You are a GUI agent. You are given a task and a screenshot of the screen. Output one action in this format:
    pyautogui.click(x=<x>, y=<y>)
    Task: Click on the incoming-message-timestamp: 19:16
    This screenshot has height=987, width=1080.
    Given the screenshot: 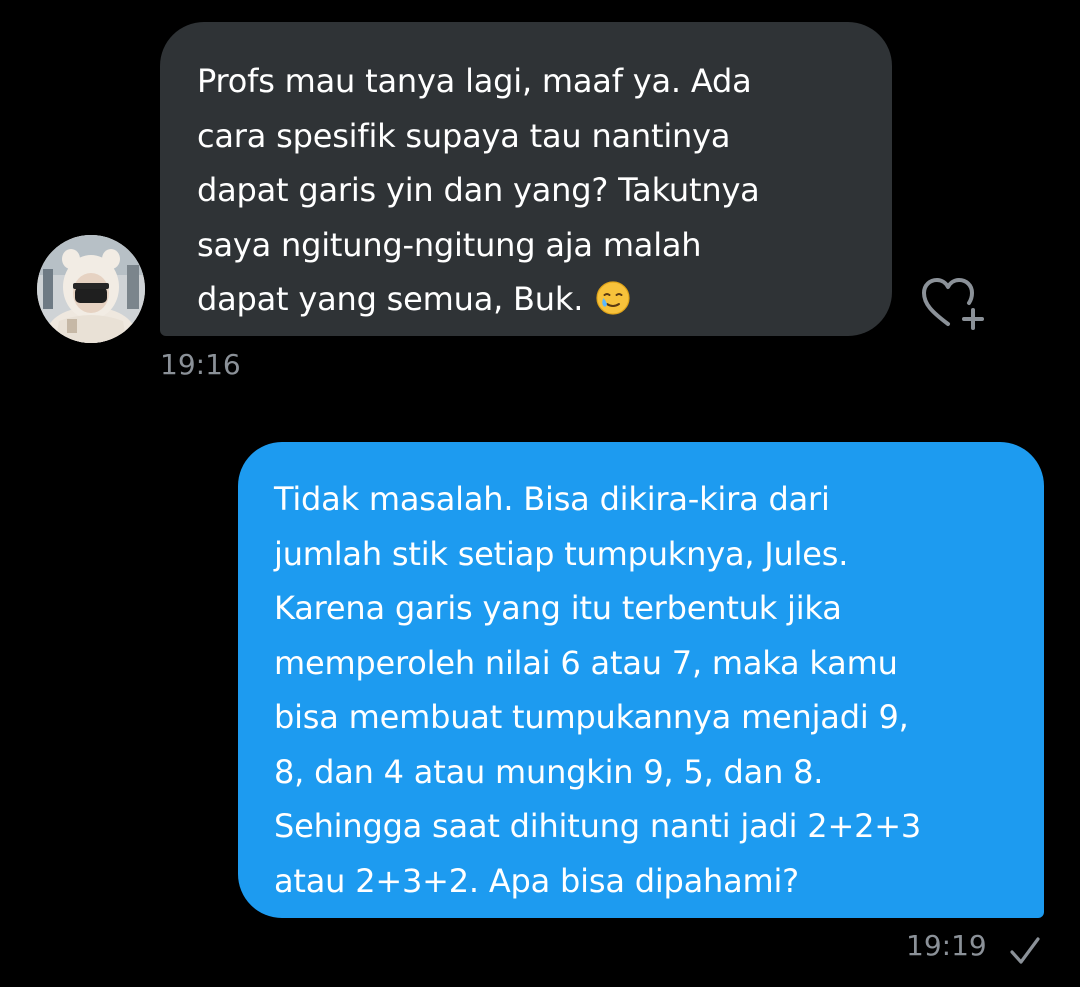 What is the action you would take?
    pyautogui.click(x=200, y=364)
    